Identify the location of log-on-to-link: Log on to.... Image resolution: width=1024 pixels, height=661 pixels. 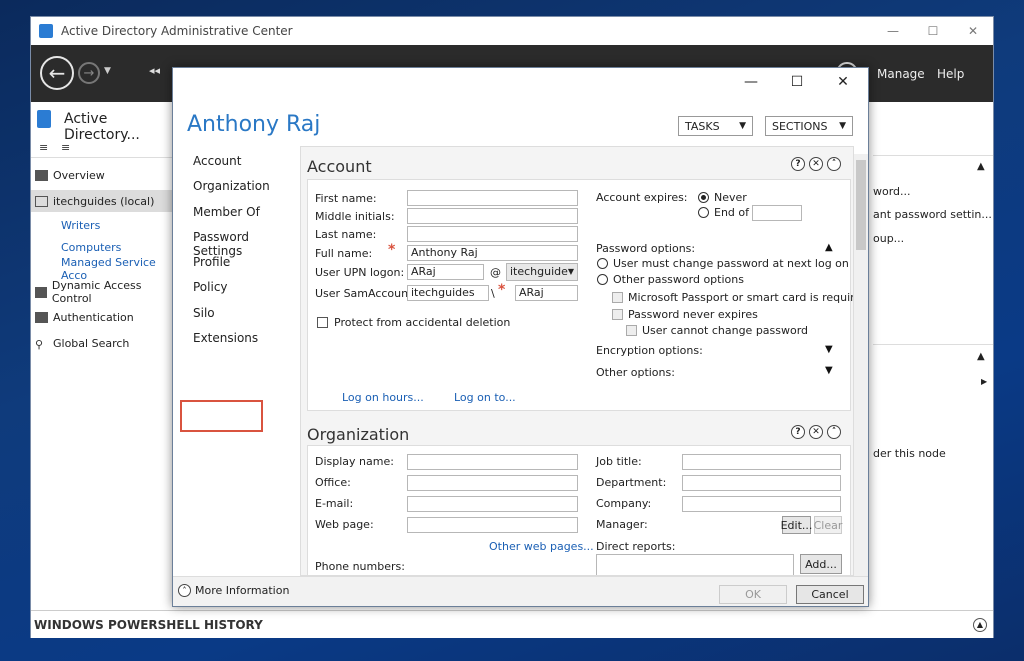
(485, 397).